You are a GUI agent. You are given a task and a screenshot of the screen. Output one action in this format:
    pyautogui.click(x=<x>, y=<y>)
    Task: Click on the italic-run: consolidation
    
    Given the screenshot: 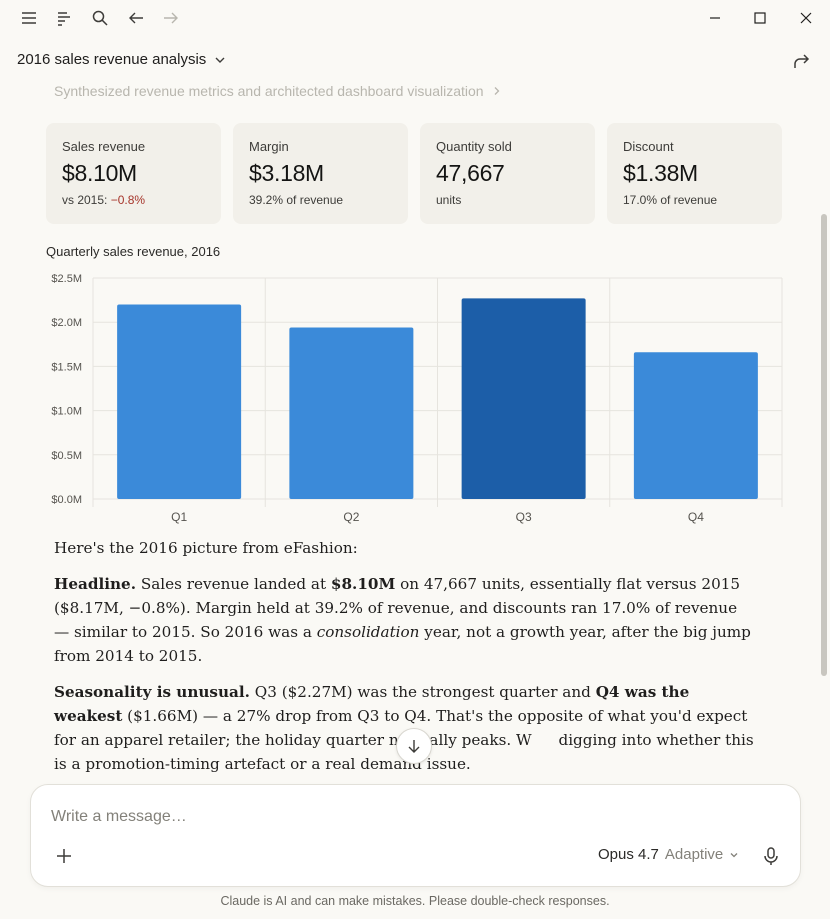 What is the action you would take?
    pyautogui.click(x=368, y=632)
    